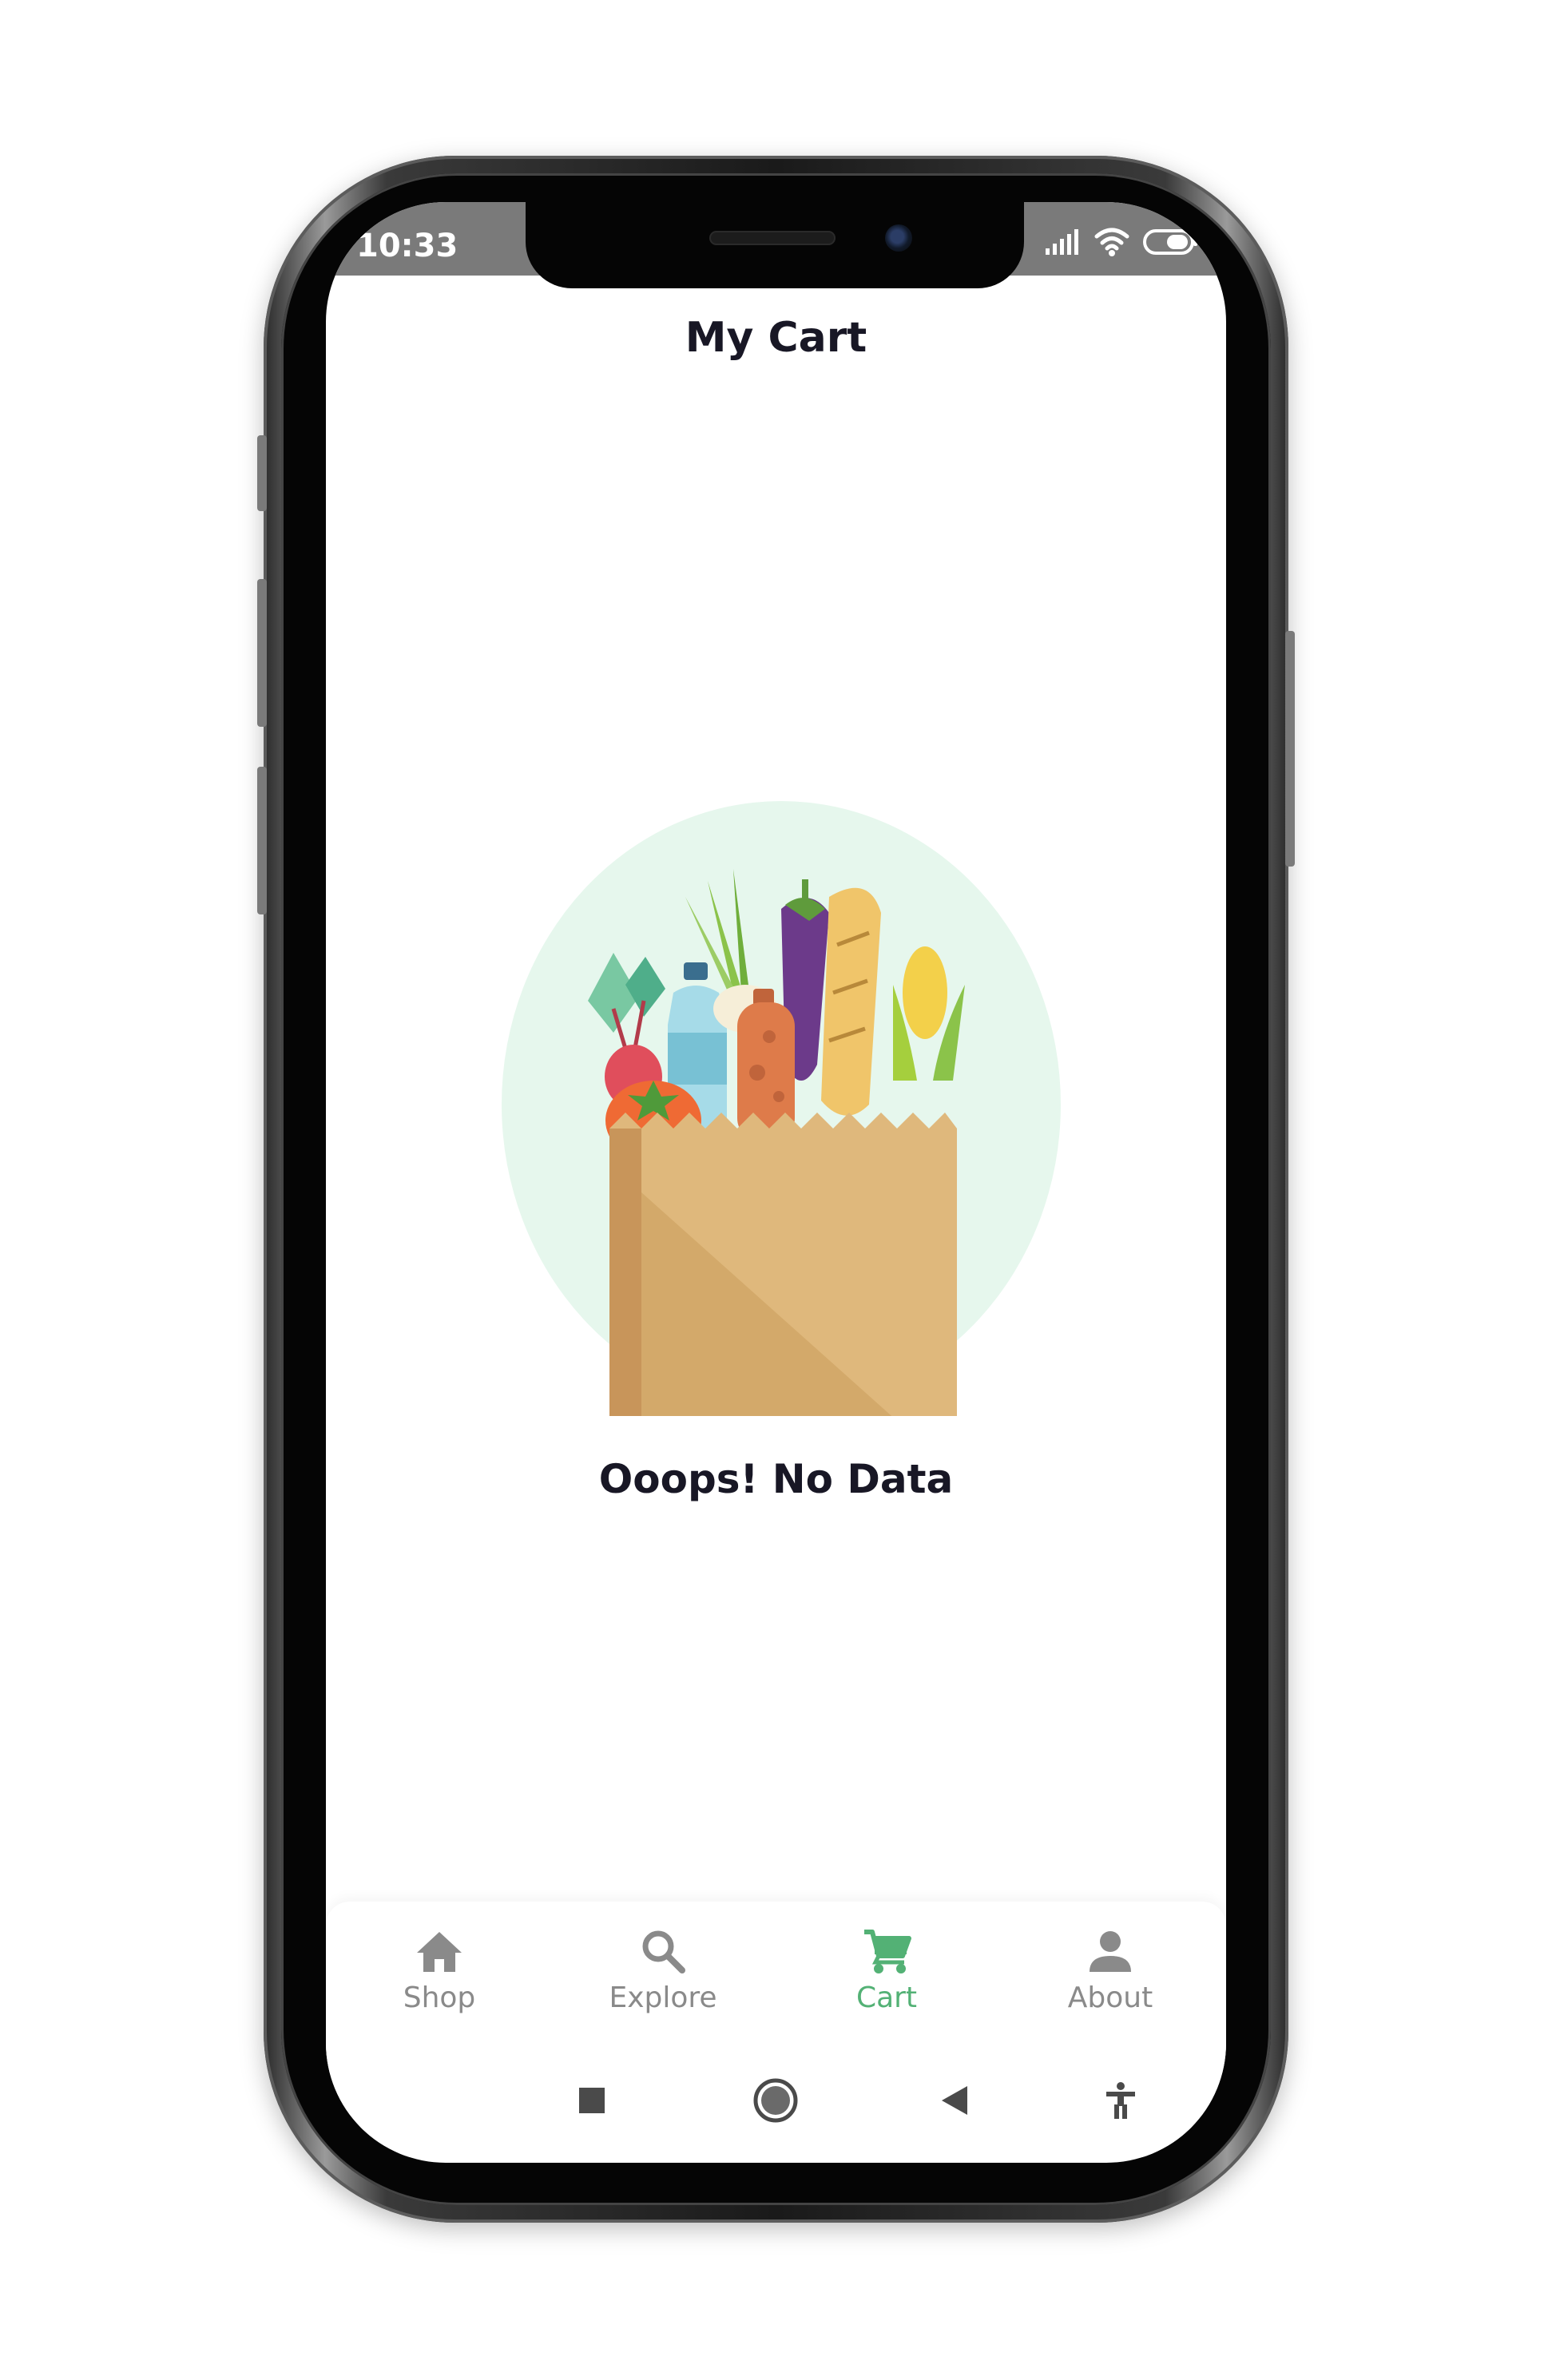 This screenshot has height=2380, width=1552. I want to click on accessibility-button, so click(1121, 2100).